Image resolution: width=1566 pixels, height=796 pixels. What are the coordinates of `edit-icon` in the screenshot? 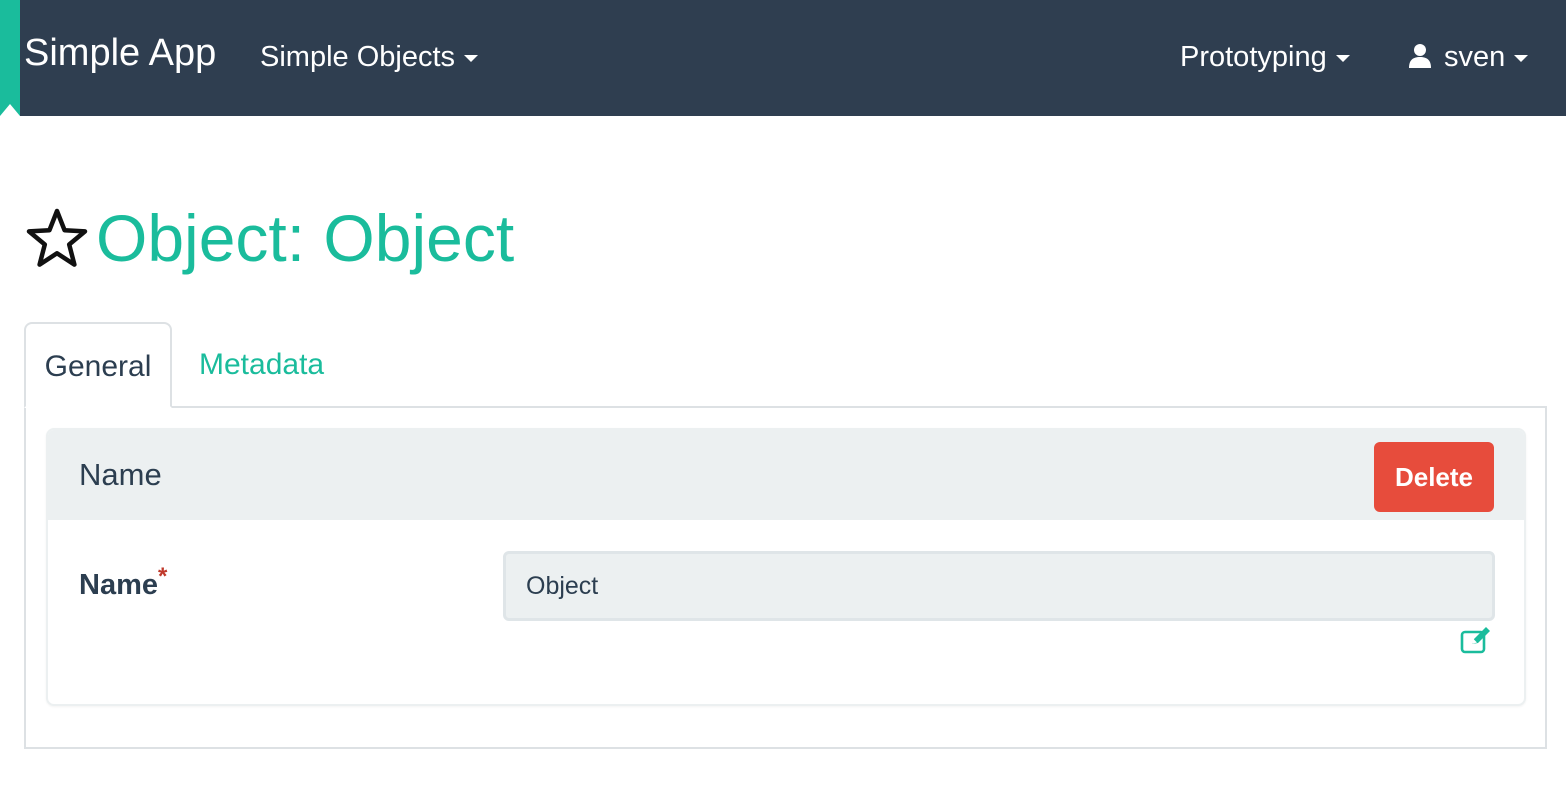 It's located at (1476, 640).